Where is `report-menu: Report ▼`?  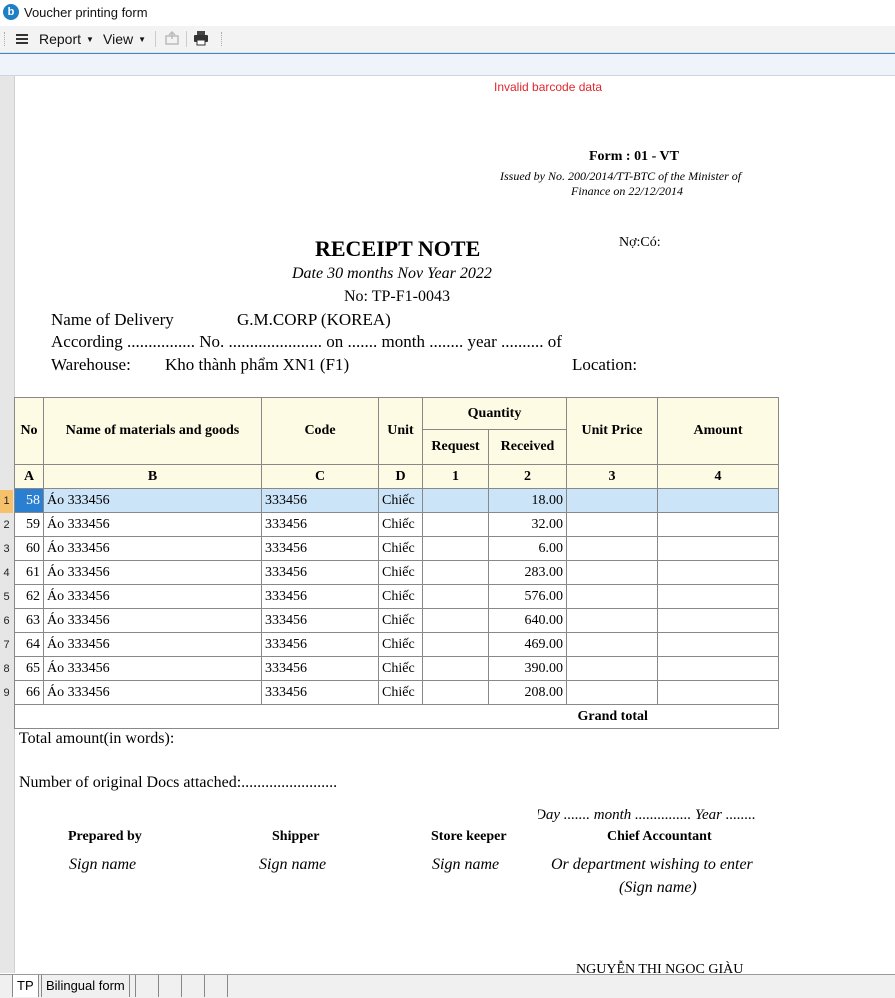 report-menu: Report ▼ is located at coordinates (66, 39).